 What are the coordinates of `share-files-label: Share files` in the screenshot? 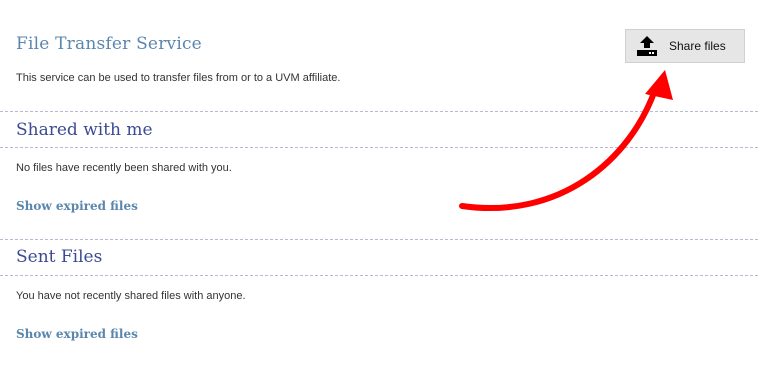 It's located at (697, 46).